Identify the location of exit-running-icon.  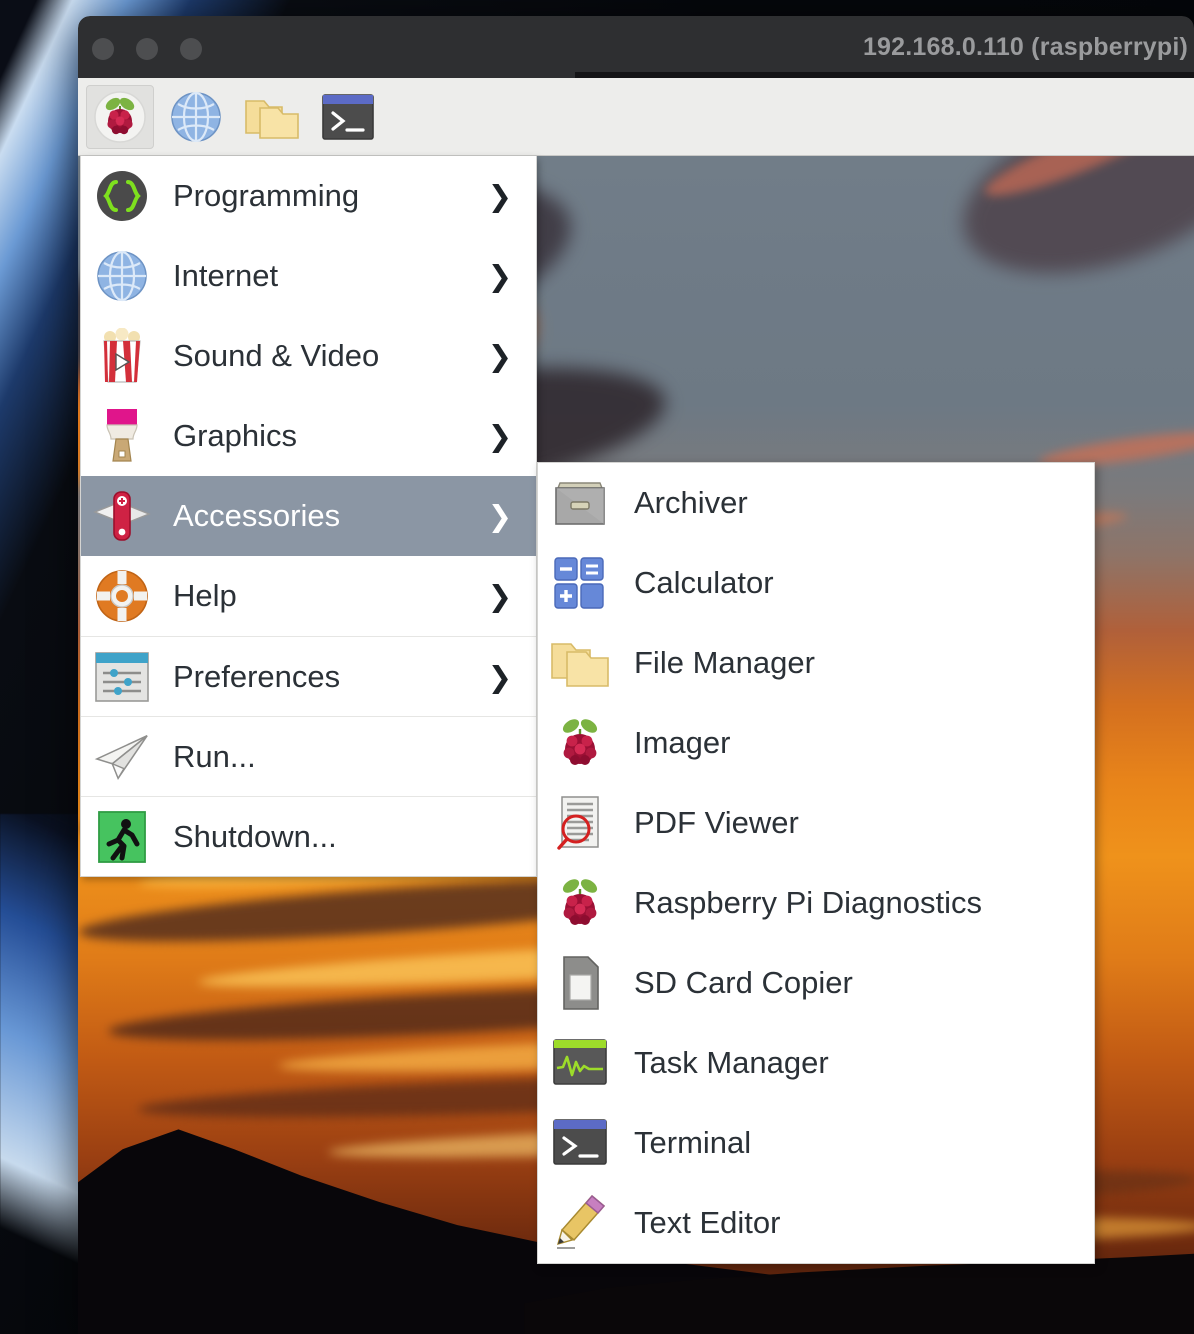
(122, 837).